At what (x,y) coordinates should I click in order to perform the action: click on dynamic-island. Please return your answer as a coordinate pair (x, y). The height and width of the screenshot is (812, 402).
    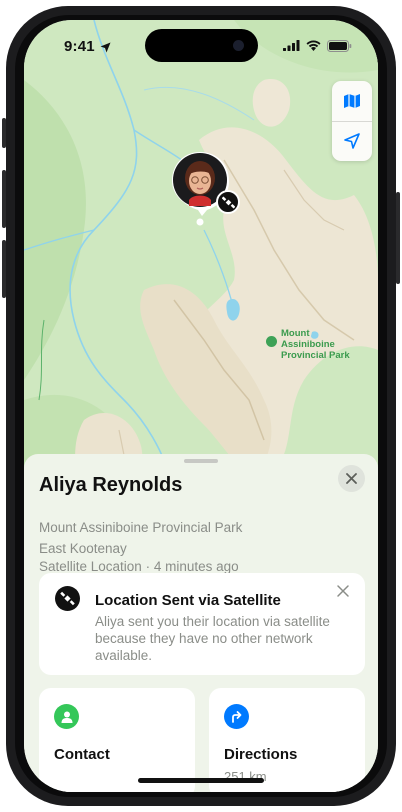
    Looking at the image, I should click on (201, 45).